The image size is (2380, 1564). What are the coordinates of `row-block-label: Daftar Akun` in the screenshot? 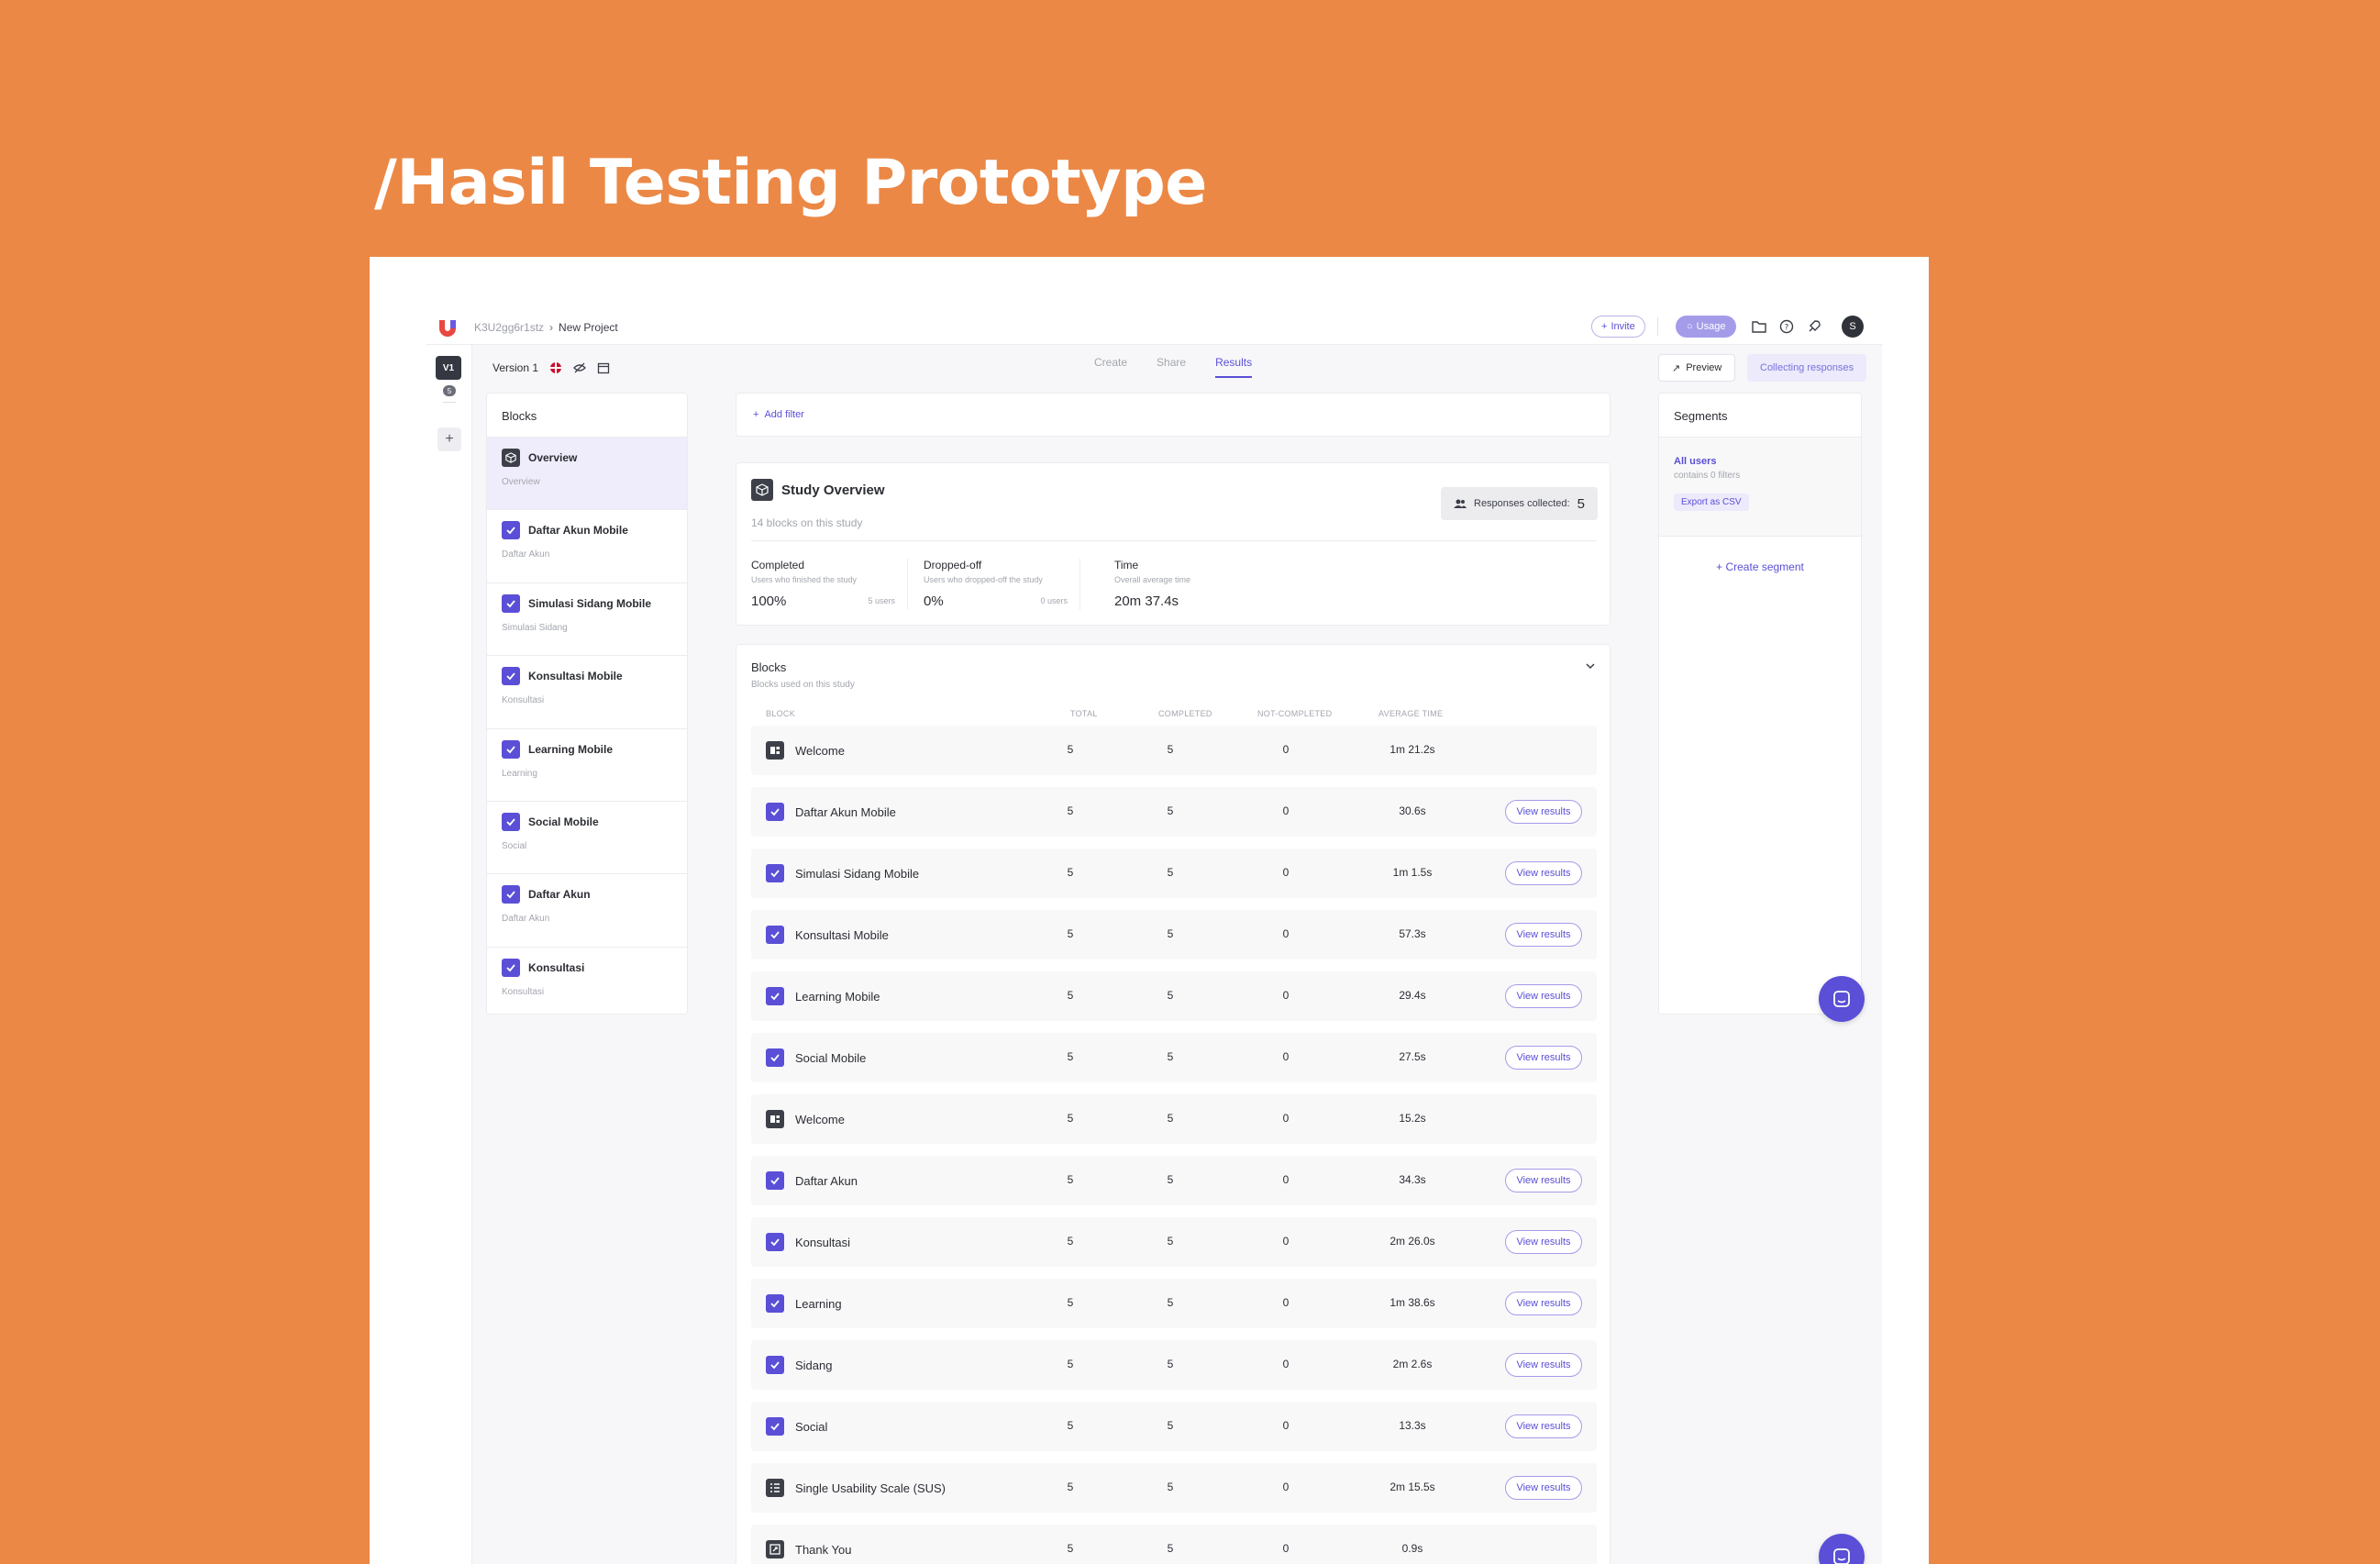 It's located at (826, 1180).